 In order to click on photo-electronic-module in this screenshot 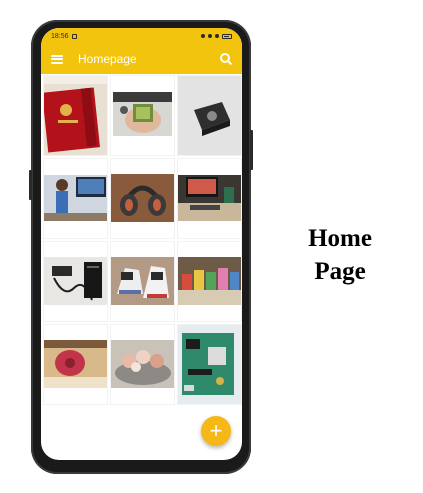, I will do `click(142, 115)`.